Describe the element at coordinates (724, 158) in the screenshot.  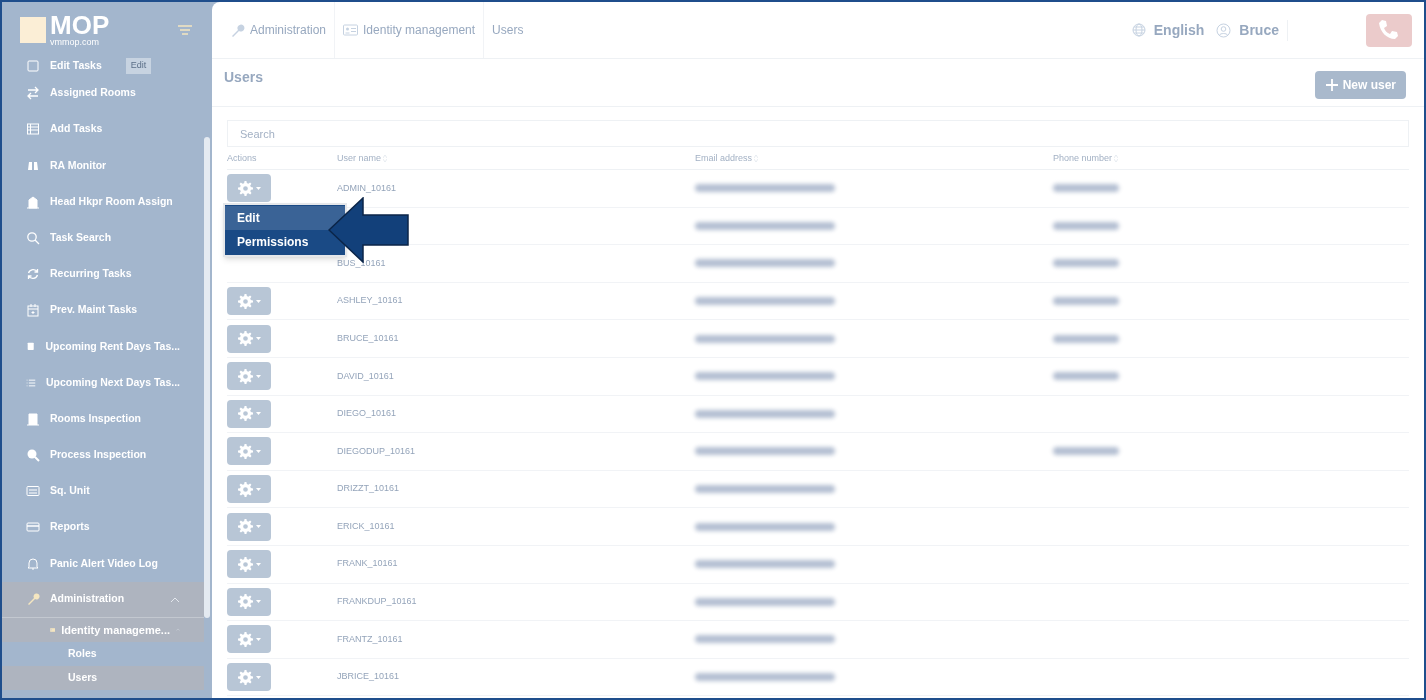
I see `column-header: Email address` at that location.